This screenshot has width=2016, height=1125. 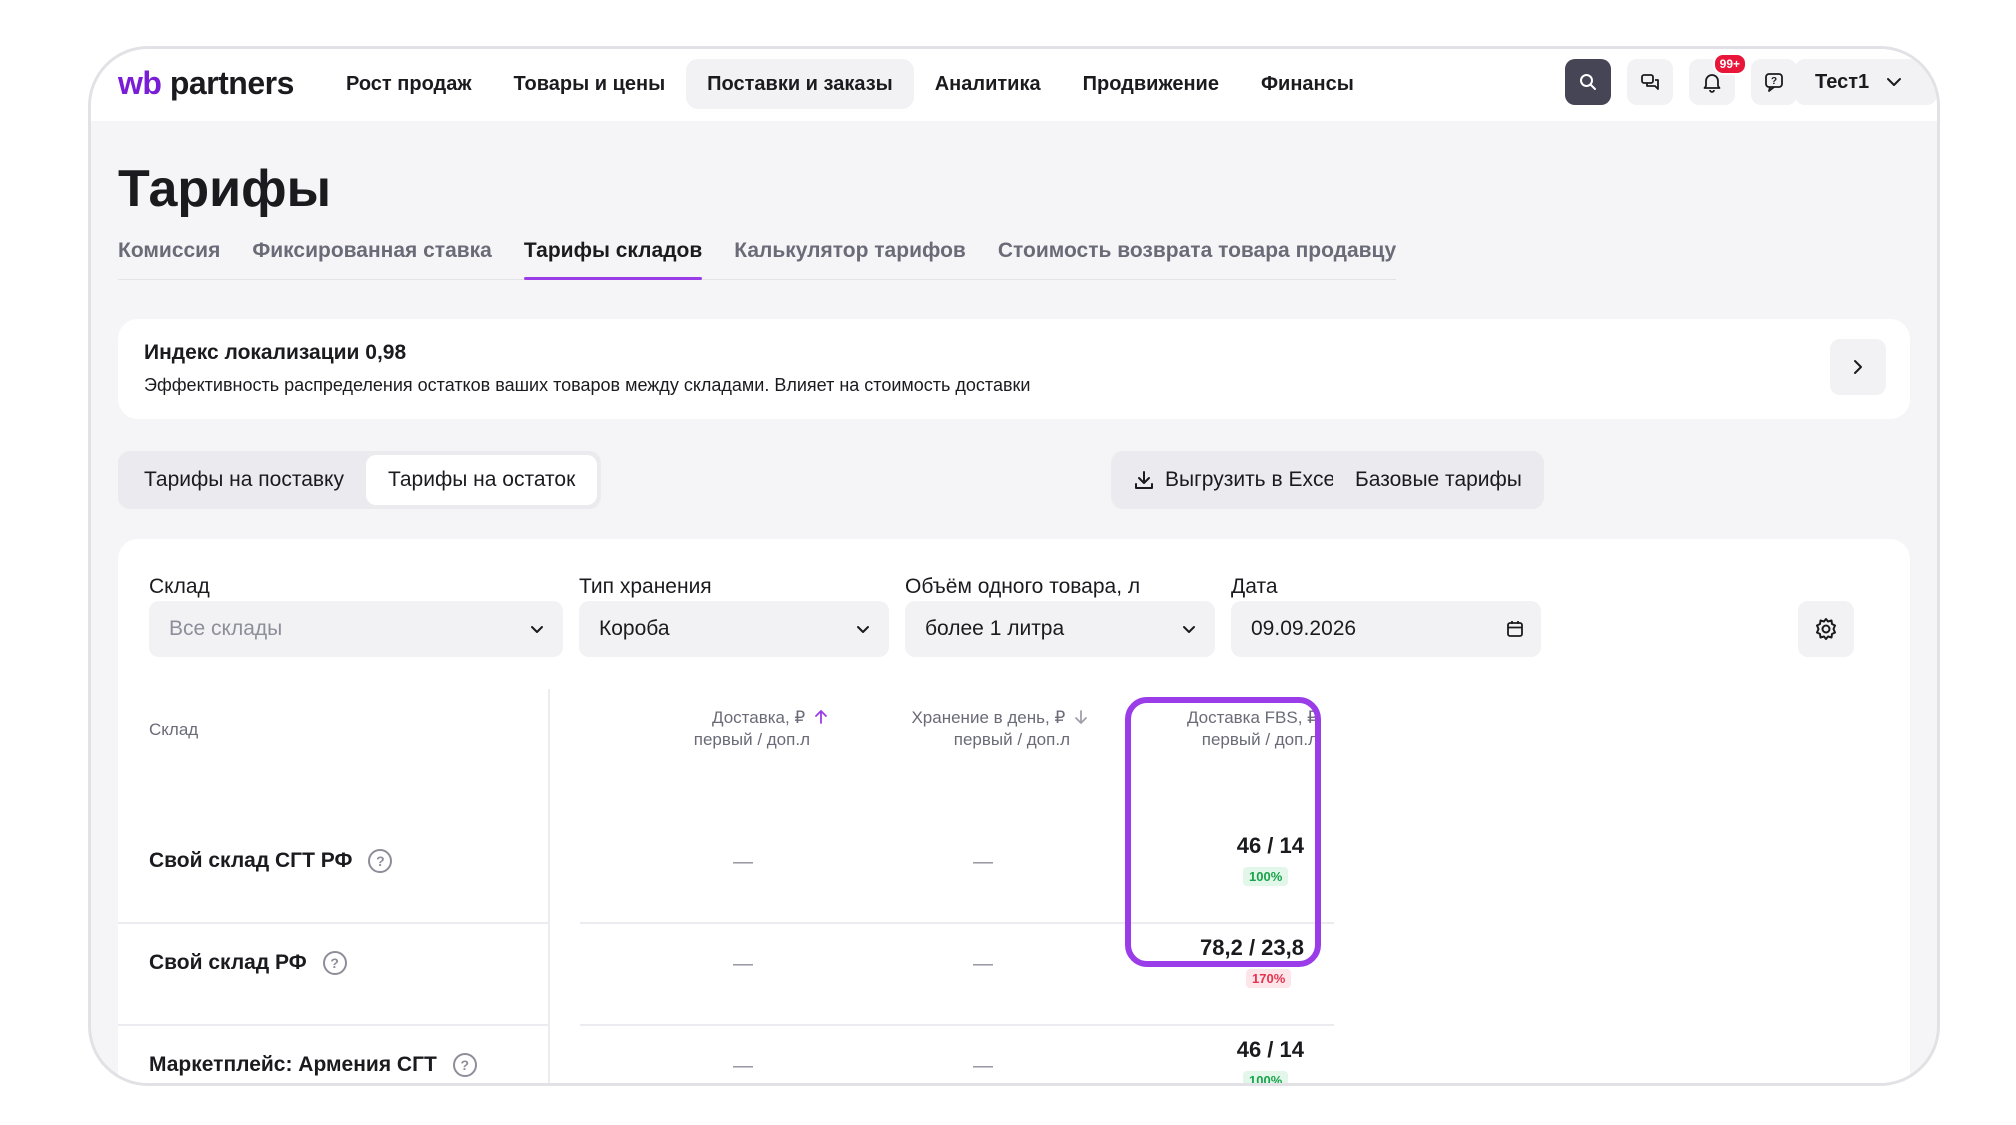 I want to click on nav-products-prices: Товары и цены, so click(x=590, y=84).